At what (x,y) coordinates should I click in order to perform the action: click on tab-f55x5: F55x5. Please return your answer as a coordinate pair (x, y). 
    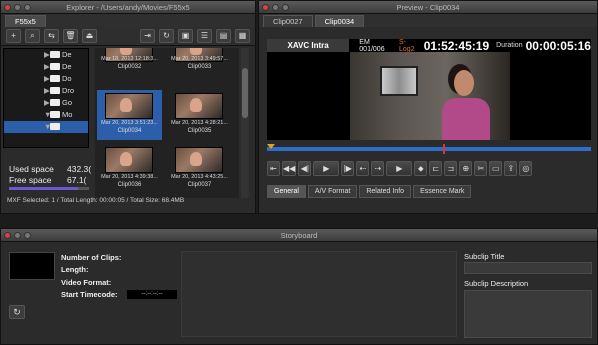
    Looking at the image, I should click on (25, 21).